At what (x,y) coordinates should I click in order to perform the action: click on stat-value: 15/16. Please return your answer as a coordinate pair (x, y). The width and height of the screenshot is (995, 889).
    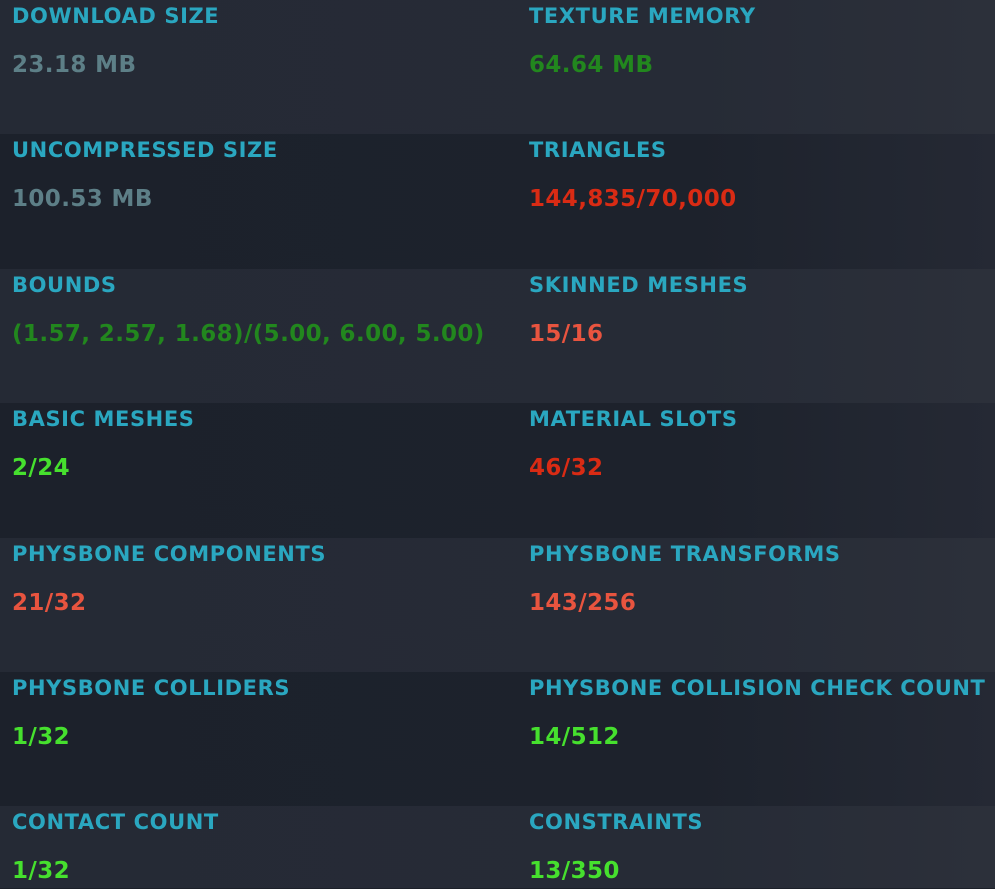
    Looking at the image, I should click on (566, 333).